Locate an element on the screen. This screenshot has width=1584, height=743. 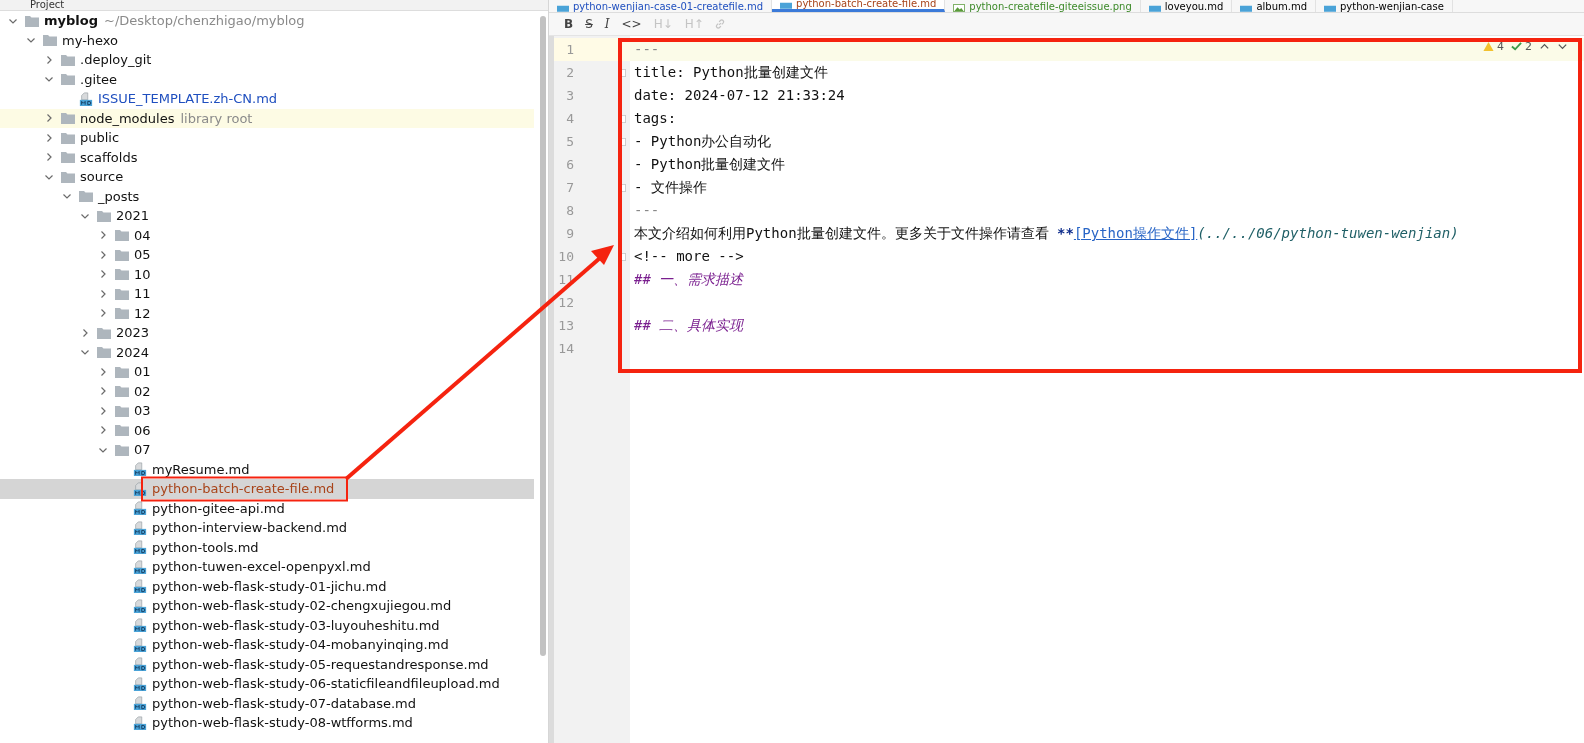
format-button: S is located at coordinates (589, 24).